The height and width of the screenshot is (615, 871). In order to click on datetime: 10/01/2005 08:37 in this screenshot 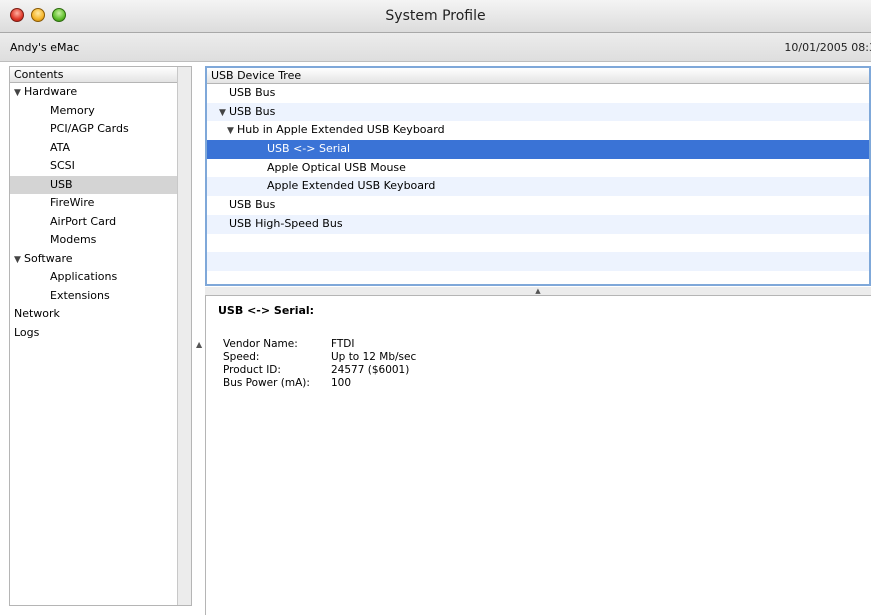, I will do `click(827, 47)`.